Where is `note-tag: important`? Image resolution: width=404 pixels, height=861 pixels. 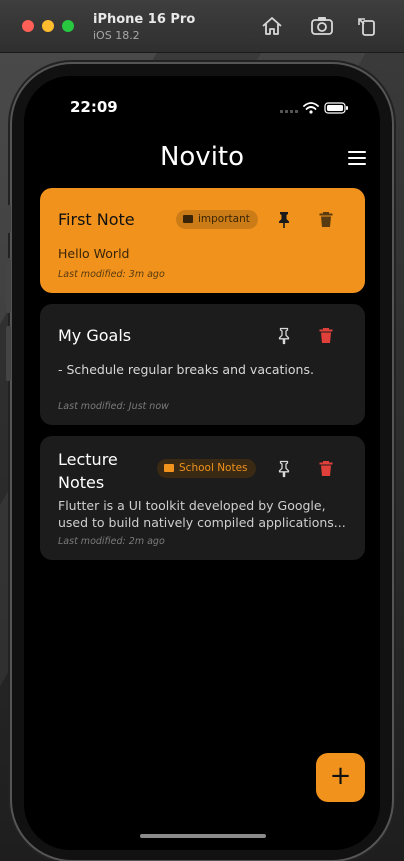 note-tag: important is located at coordinates (217, 219).